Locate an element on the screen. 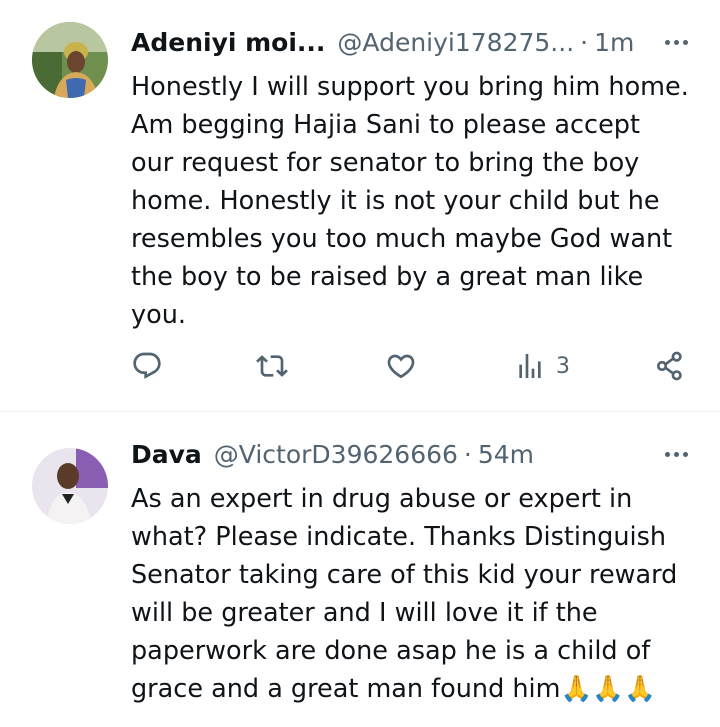  like-button is located at coordinates (401, 366).